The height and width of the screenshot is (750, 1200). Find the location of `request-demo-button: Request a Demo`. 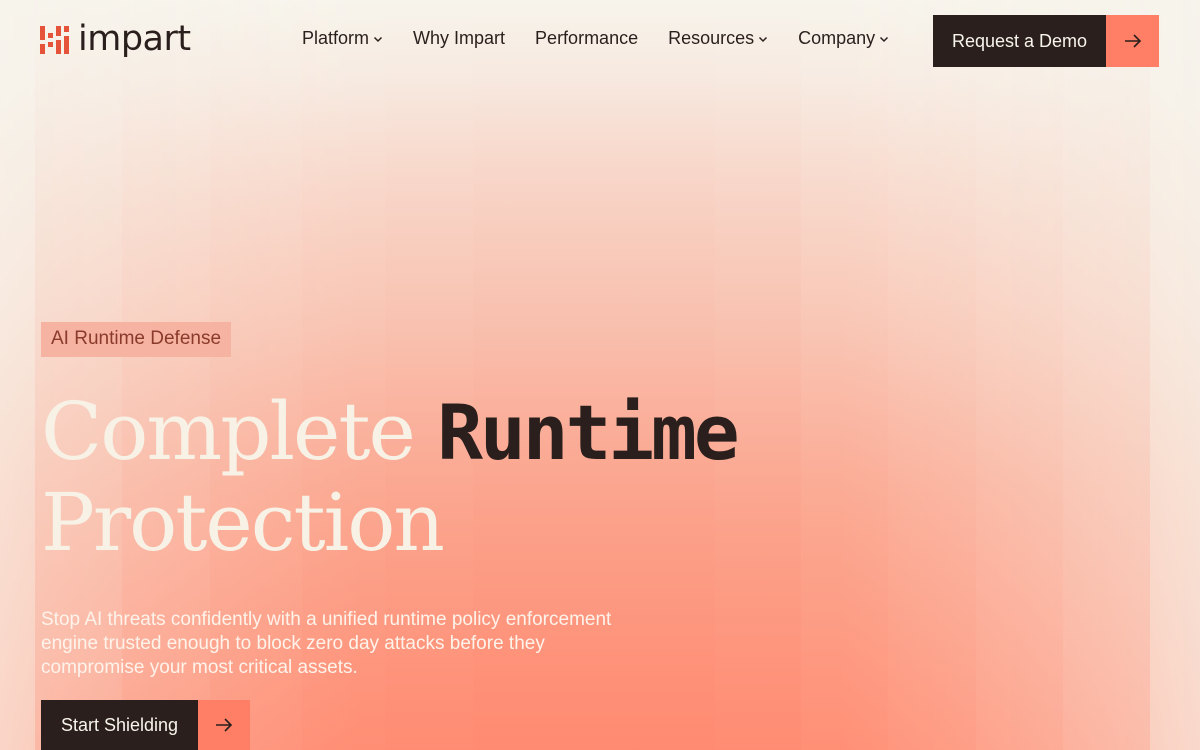

request-demo-button: Request a Demo is located at coordinates (1046, 41).